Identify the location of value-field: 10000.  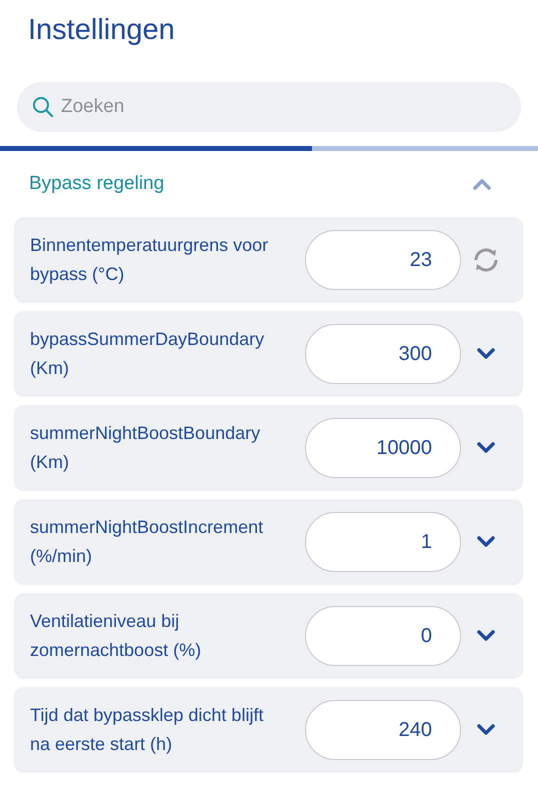
(383, 448).